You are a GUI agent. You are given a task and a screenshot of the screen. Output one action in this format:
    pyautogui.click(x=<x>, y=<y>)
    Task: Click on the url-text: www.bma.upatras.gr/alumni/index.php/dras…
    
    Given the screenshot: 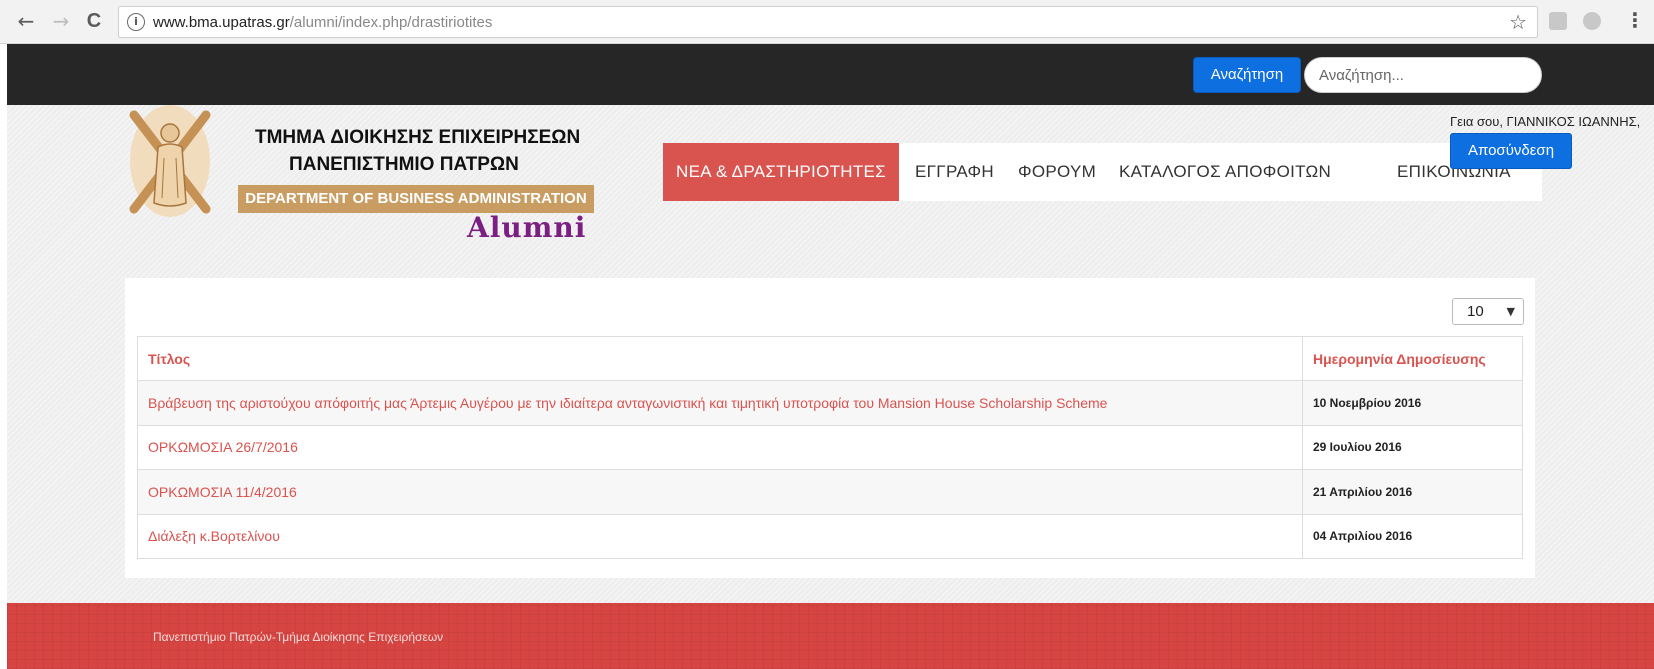 What is the action you would take?
    pyautogui.click(x=322, y=22)
    